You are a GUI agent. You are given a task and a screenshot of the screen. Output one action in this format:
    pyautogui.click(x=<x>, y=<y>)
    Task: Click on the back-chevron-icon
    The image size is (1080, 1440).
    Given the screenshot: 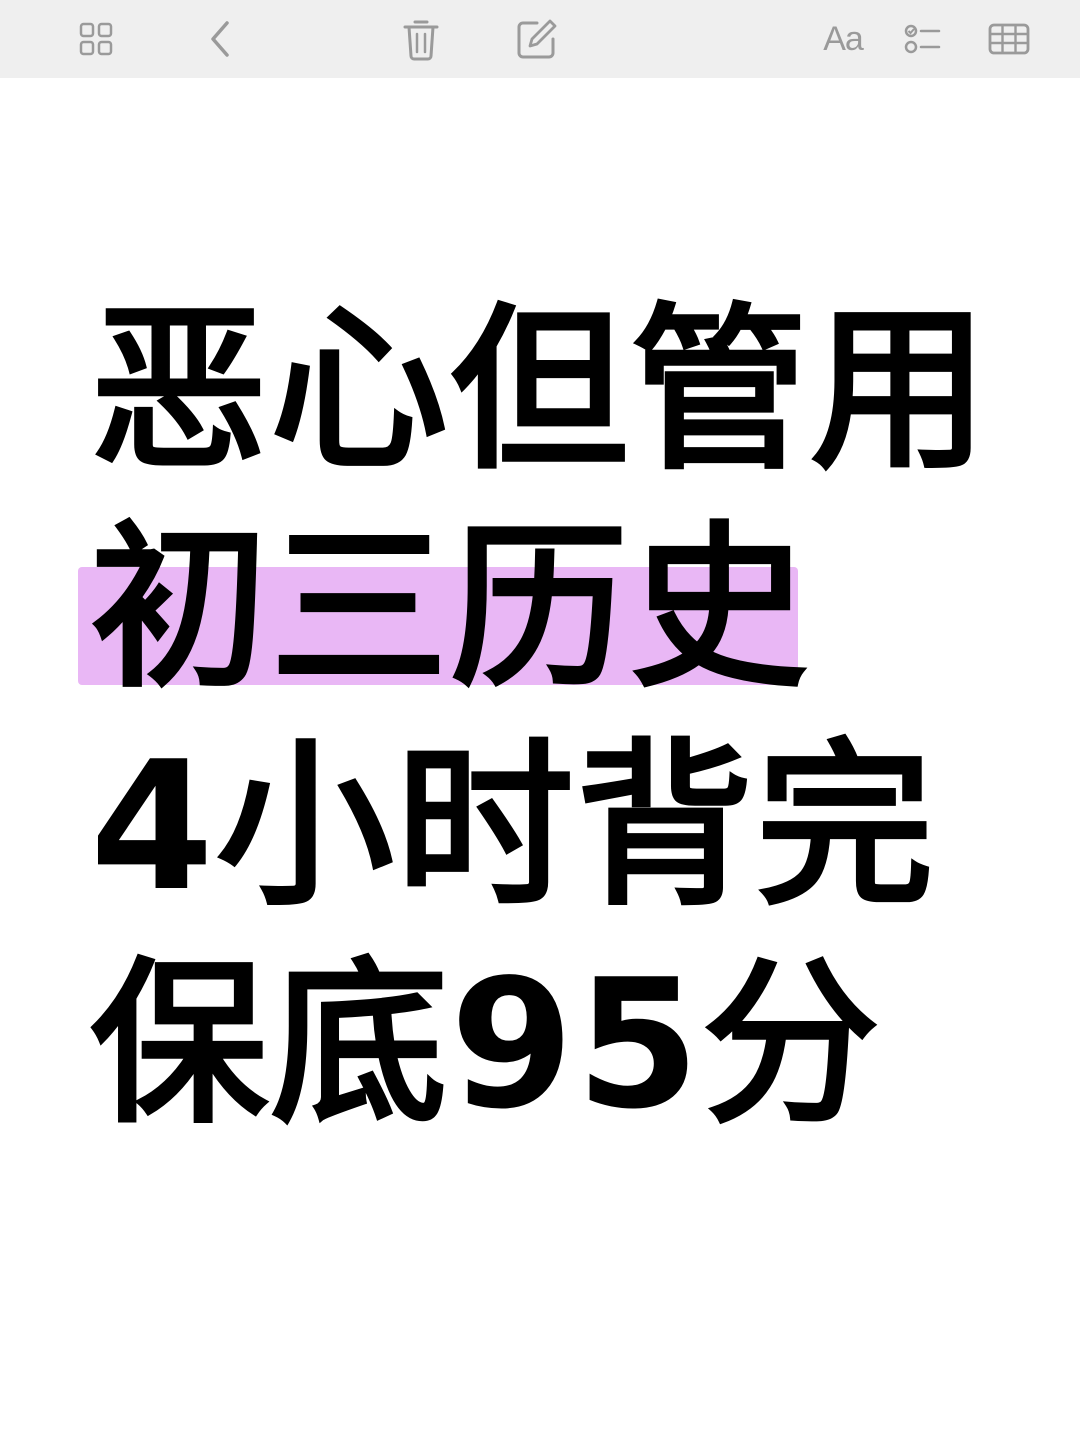 What is the action you would take?
    pyautogui.click(x=220, y=39)
    